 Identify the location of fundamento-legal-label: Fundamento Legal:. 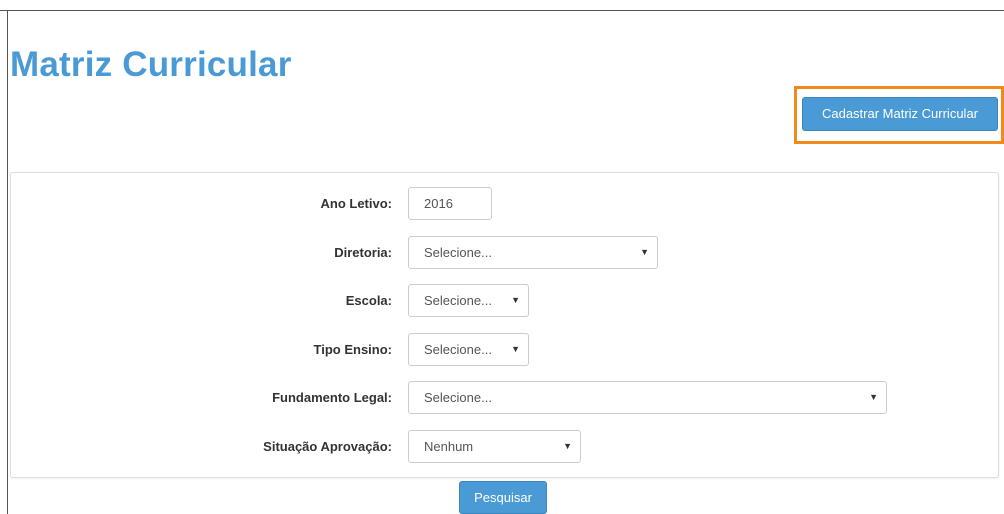
(332, 397).